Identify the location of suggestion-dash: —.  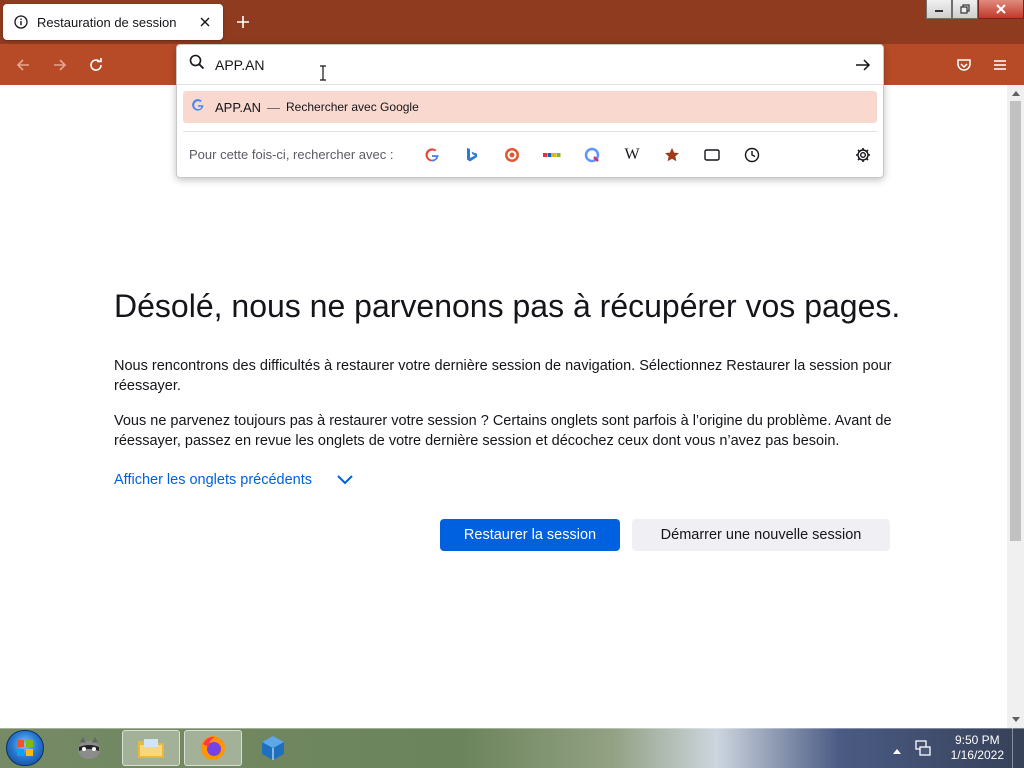
(274, 107).